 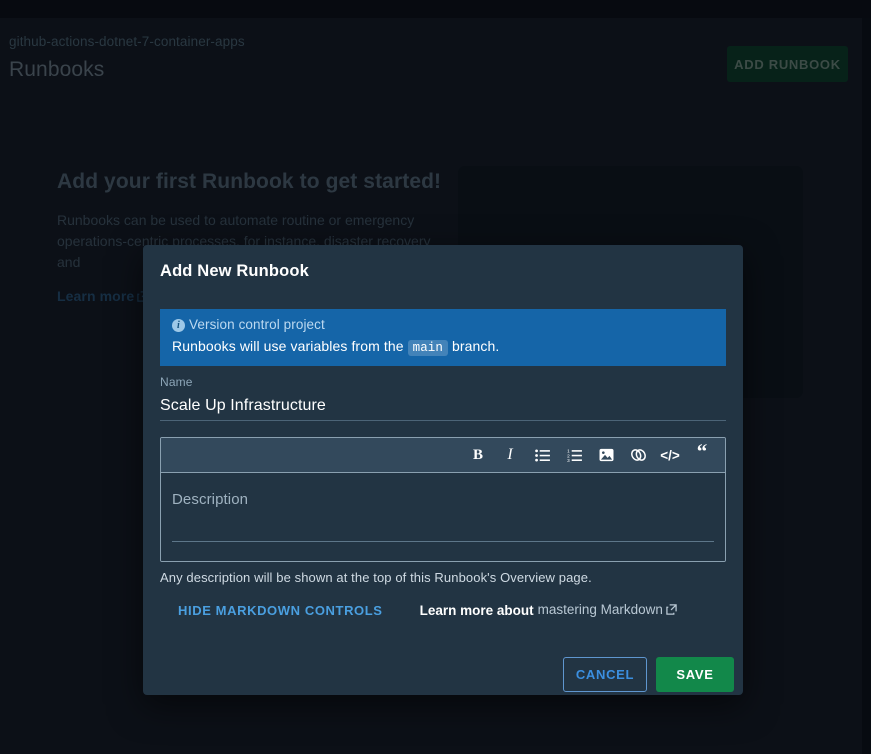 I want to click on svg-text: 3, so click(x=568, y=460).